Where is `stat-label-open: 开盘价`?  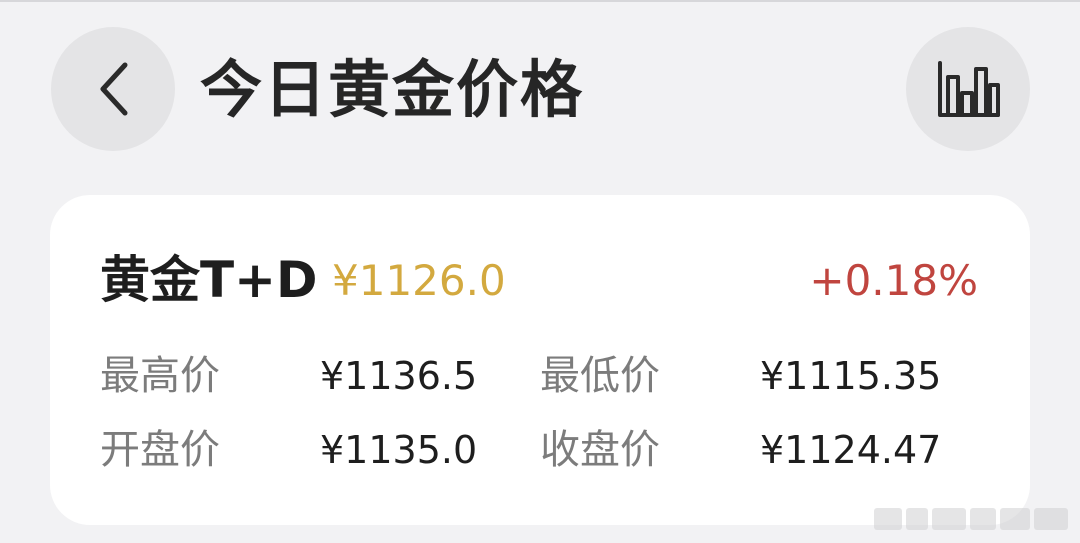 stat-label-open: 开盘价 is located at coordinates (160, 450).